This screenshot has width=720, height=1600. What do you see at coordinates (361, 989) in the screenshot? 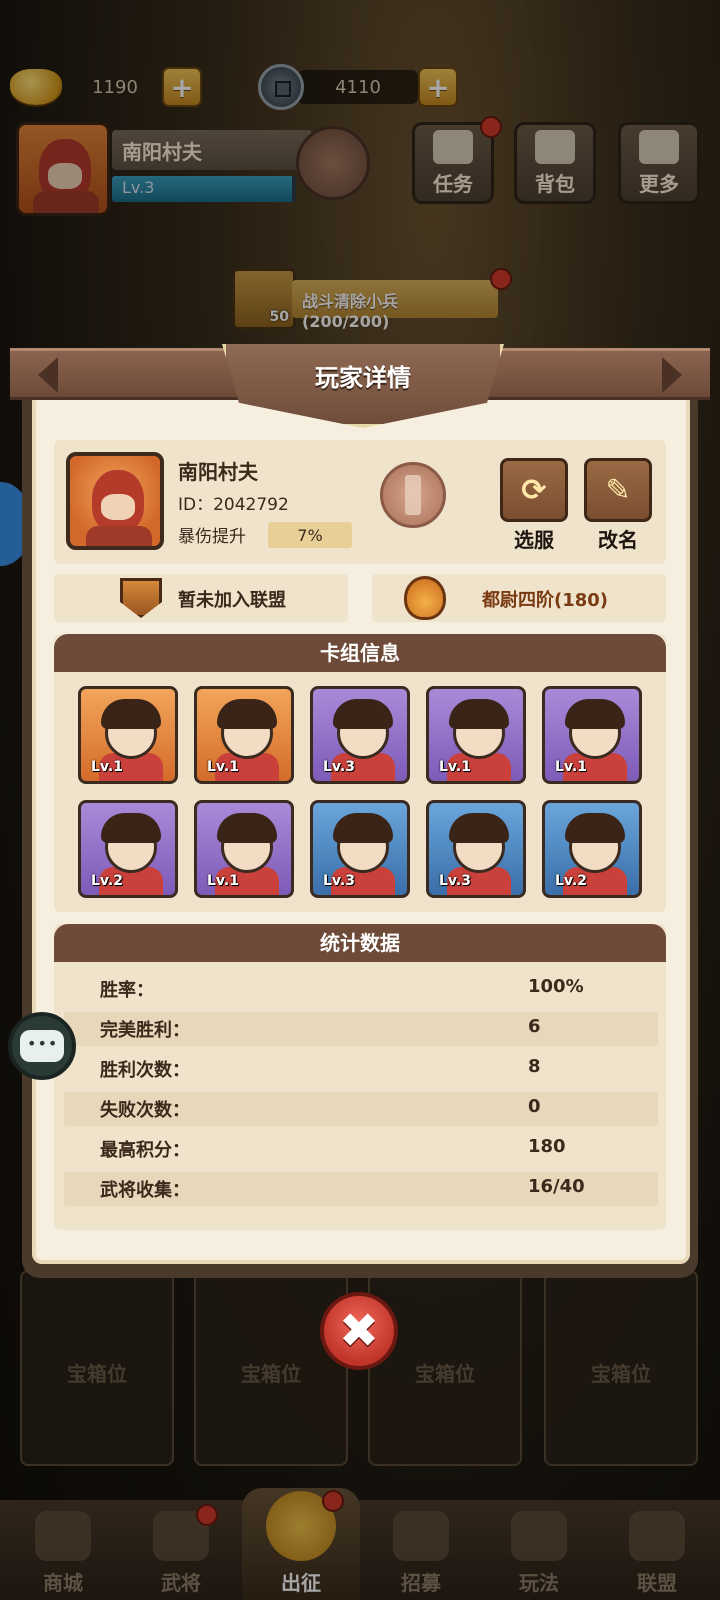
I see `stat-row: 胜率： 100%` at bounding box center [361, 989].